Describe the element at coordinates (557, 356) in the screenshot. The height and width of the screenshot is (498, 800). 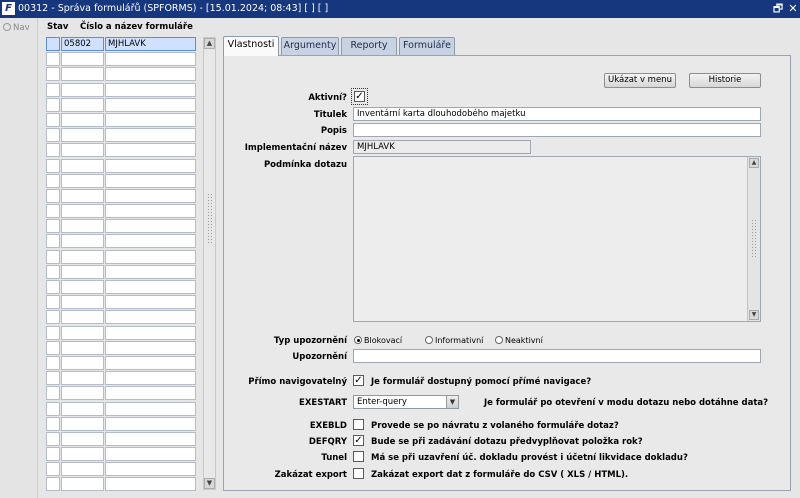
I see `warning-field` at that location.